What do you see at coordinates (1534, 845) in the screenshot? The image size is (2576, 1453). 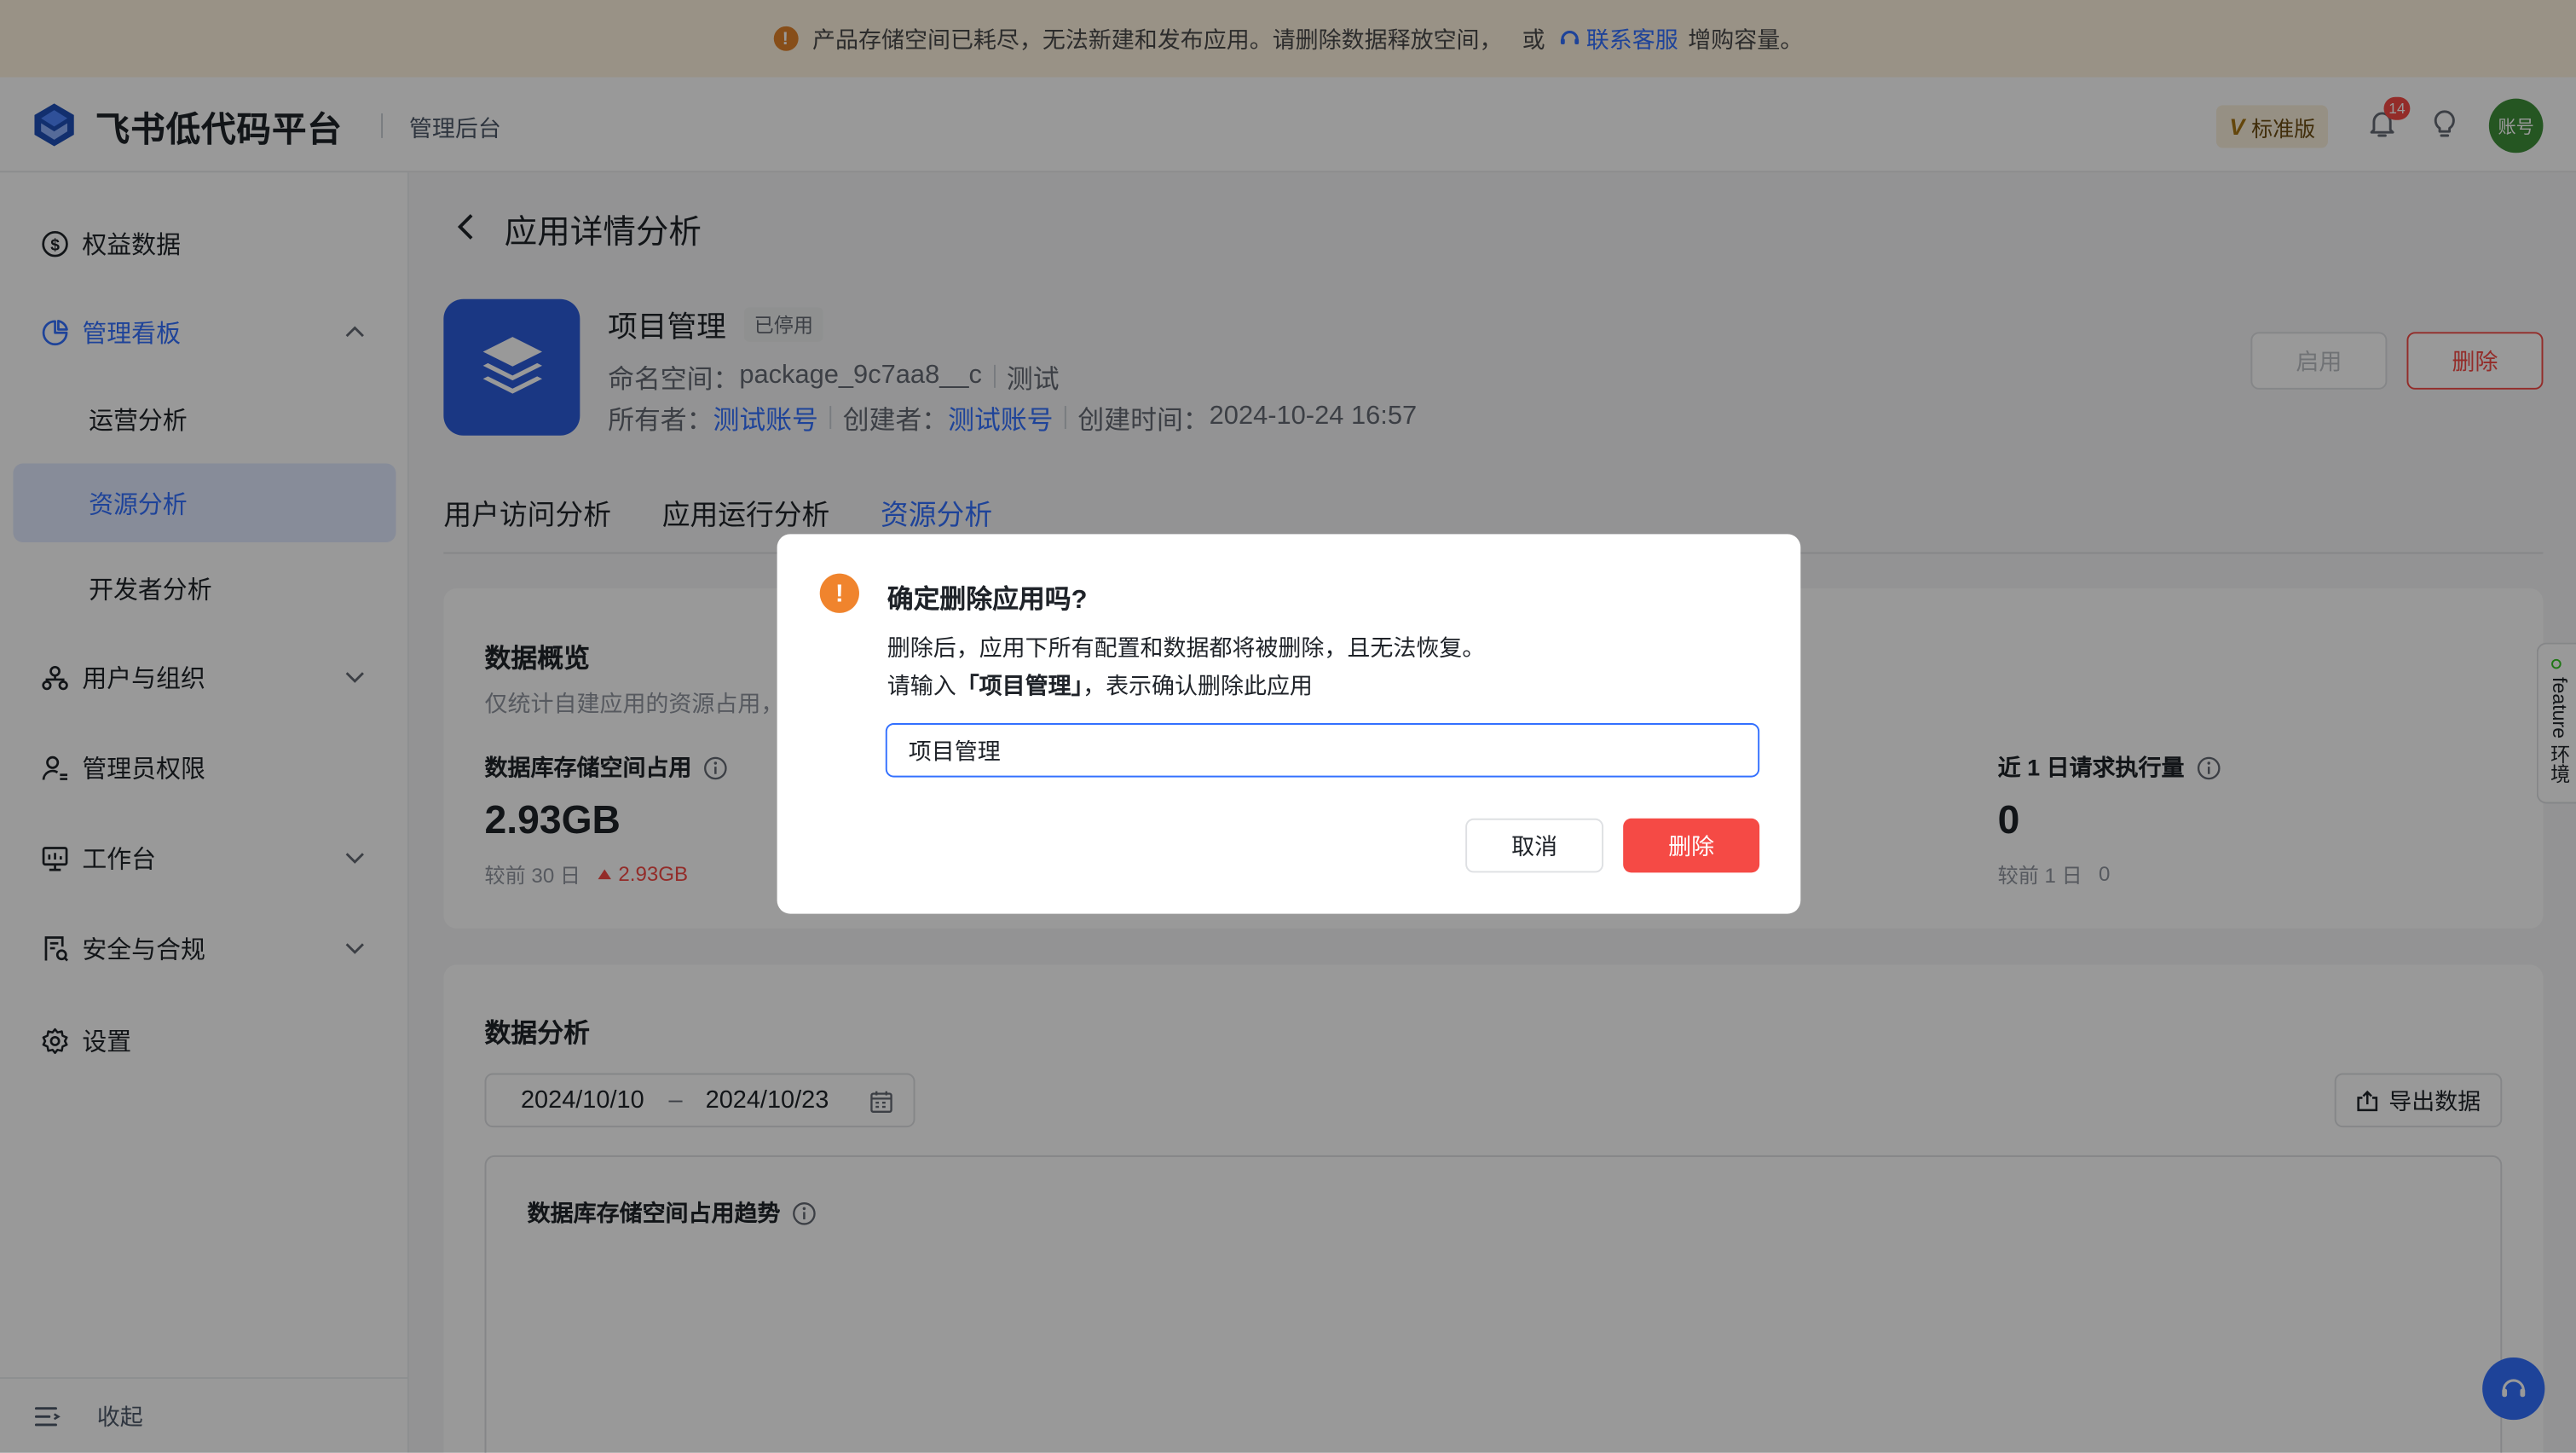 I see `cancel-button: 取消` at bounding box center [1534, 845].